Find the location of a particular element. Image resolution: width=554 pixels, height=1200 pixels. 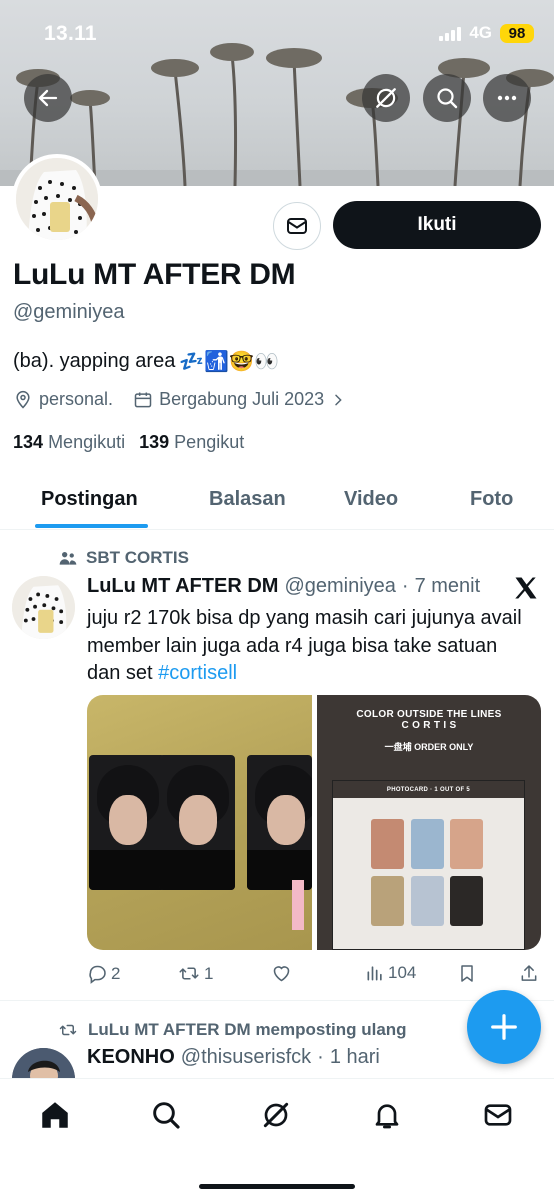

bookmark-action is located at coordinates (467, 973).